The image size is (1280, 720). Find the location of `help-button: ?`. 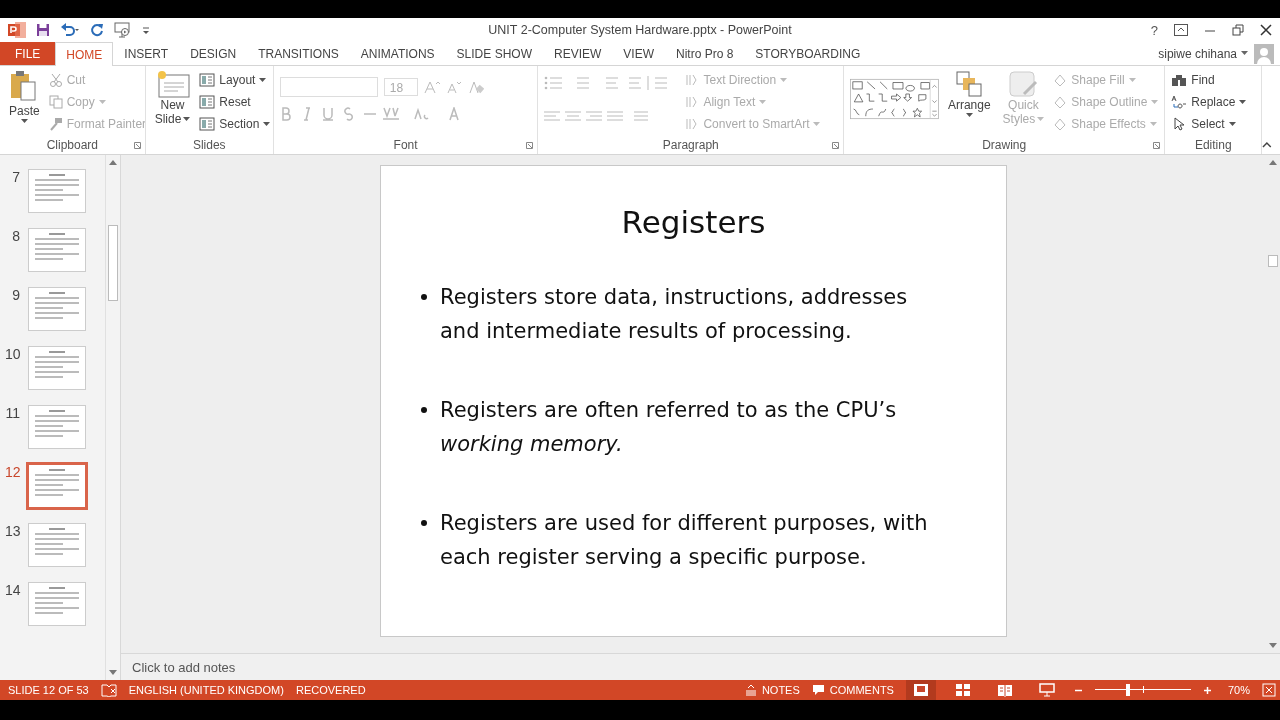

help-button: ? is located at coordinates (1154, 30).